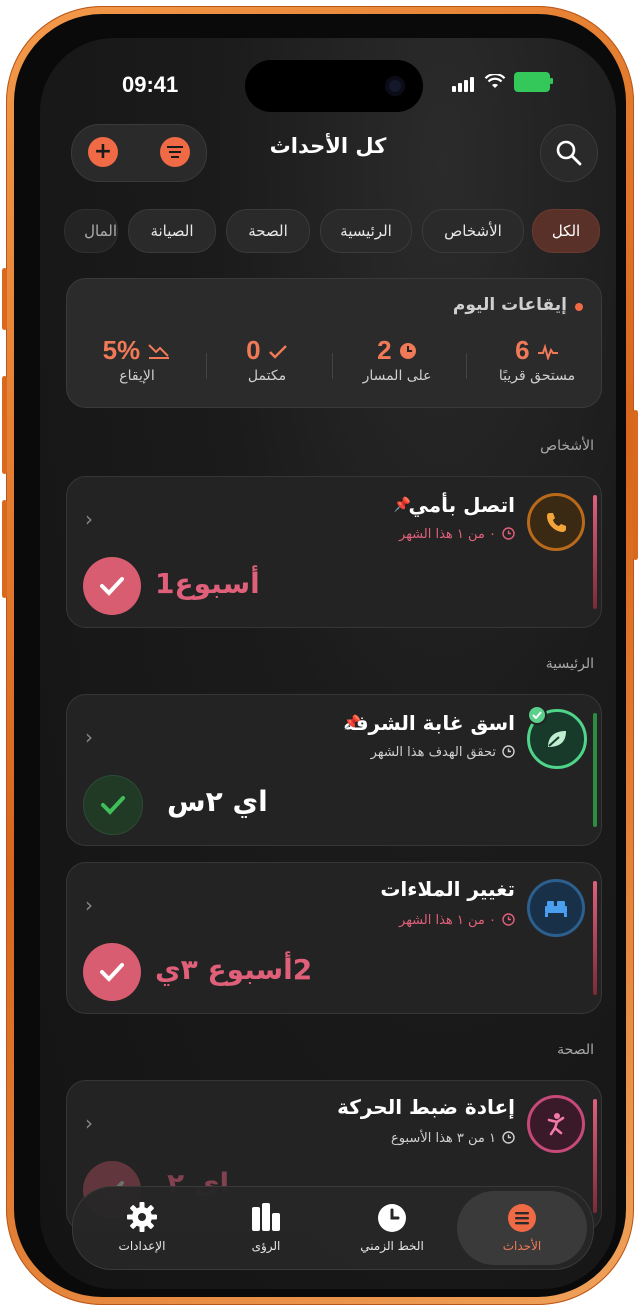 This screenshot has height=1311, width=640. I want to click on gear-icon, so click(142, 1217).